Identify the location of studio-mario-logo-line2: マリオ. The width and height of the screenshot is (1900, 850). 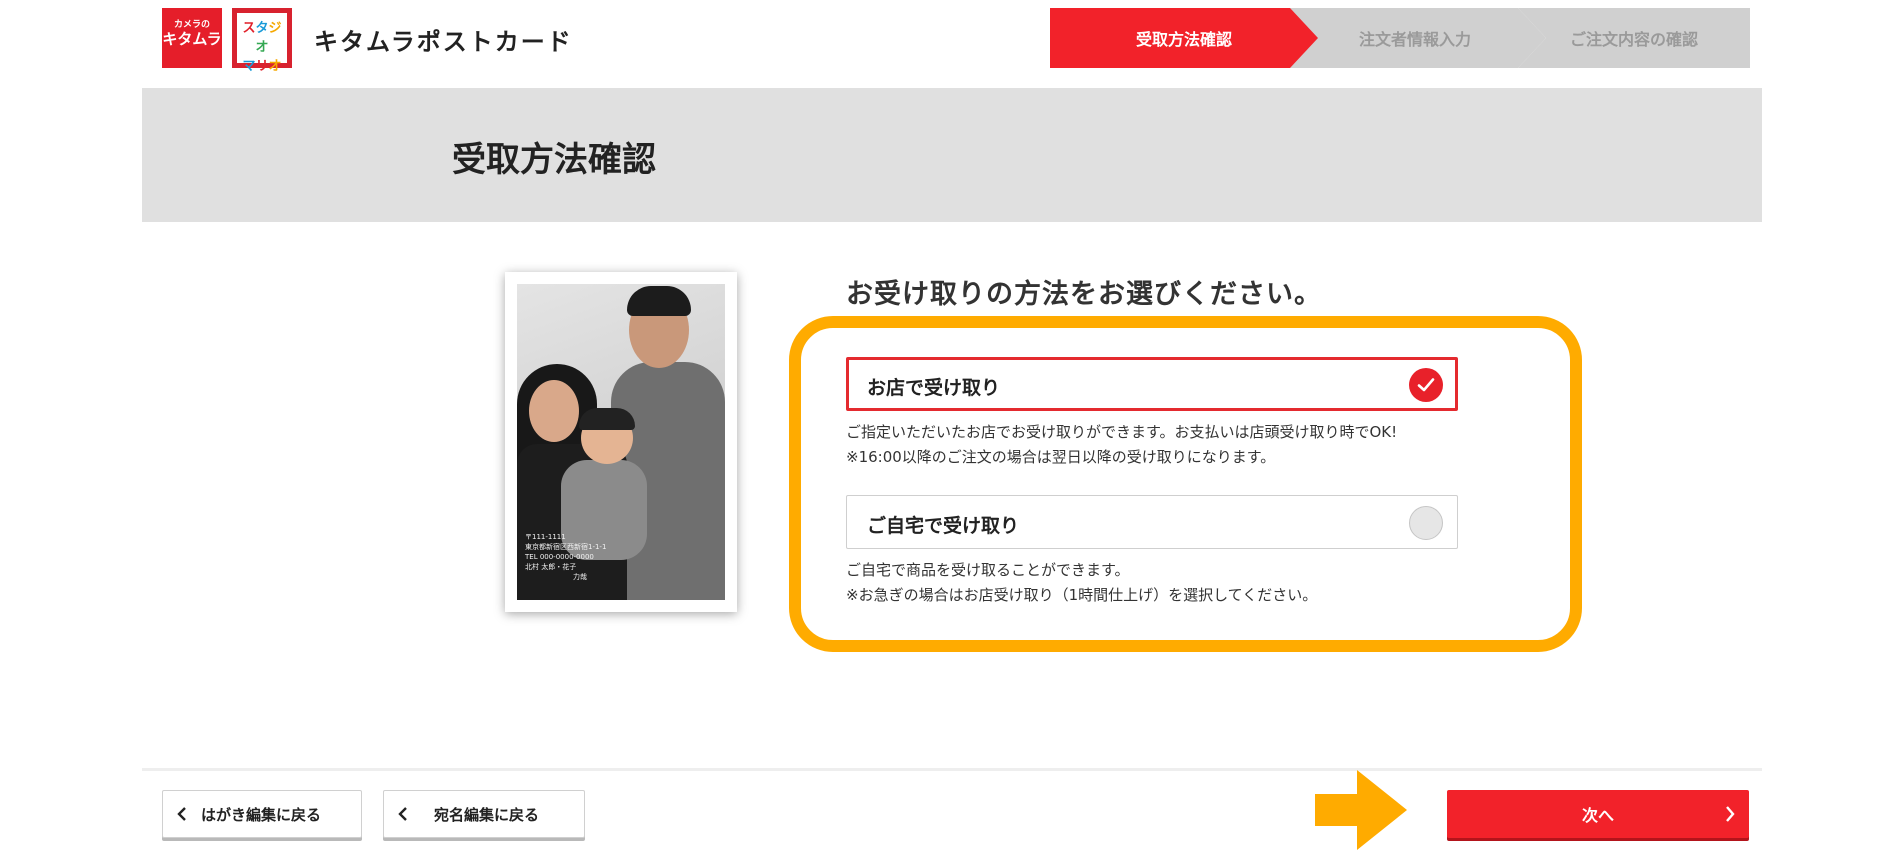
(262, 66).